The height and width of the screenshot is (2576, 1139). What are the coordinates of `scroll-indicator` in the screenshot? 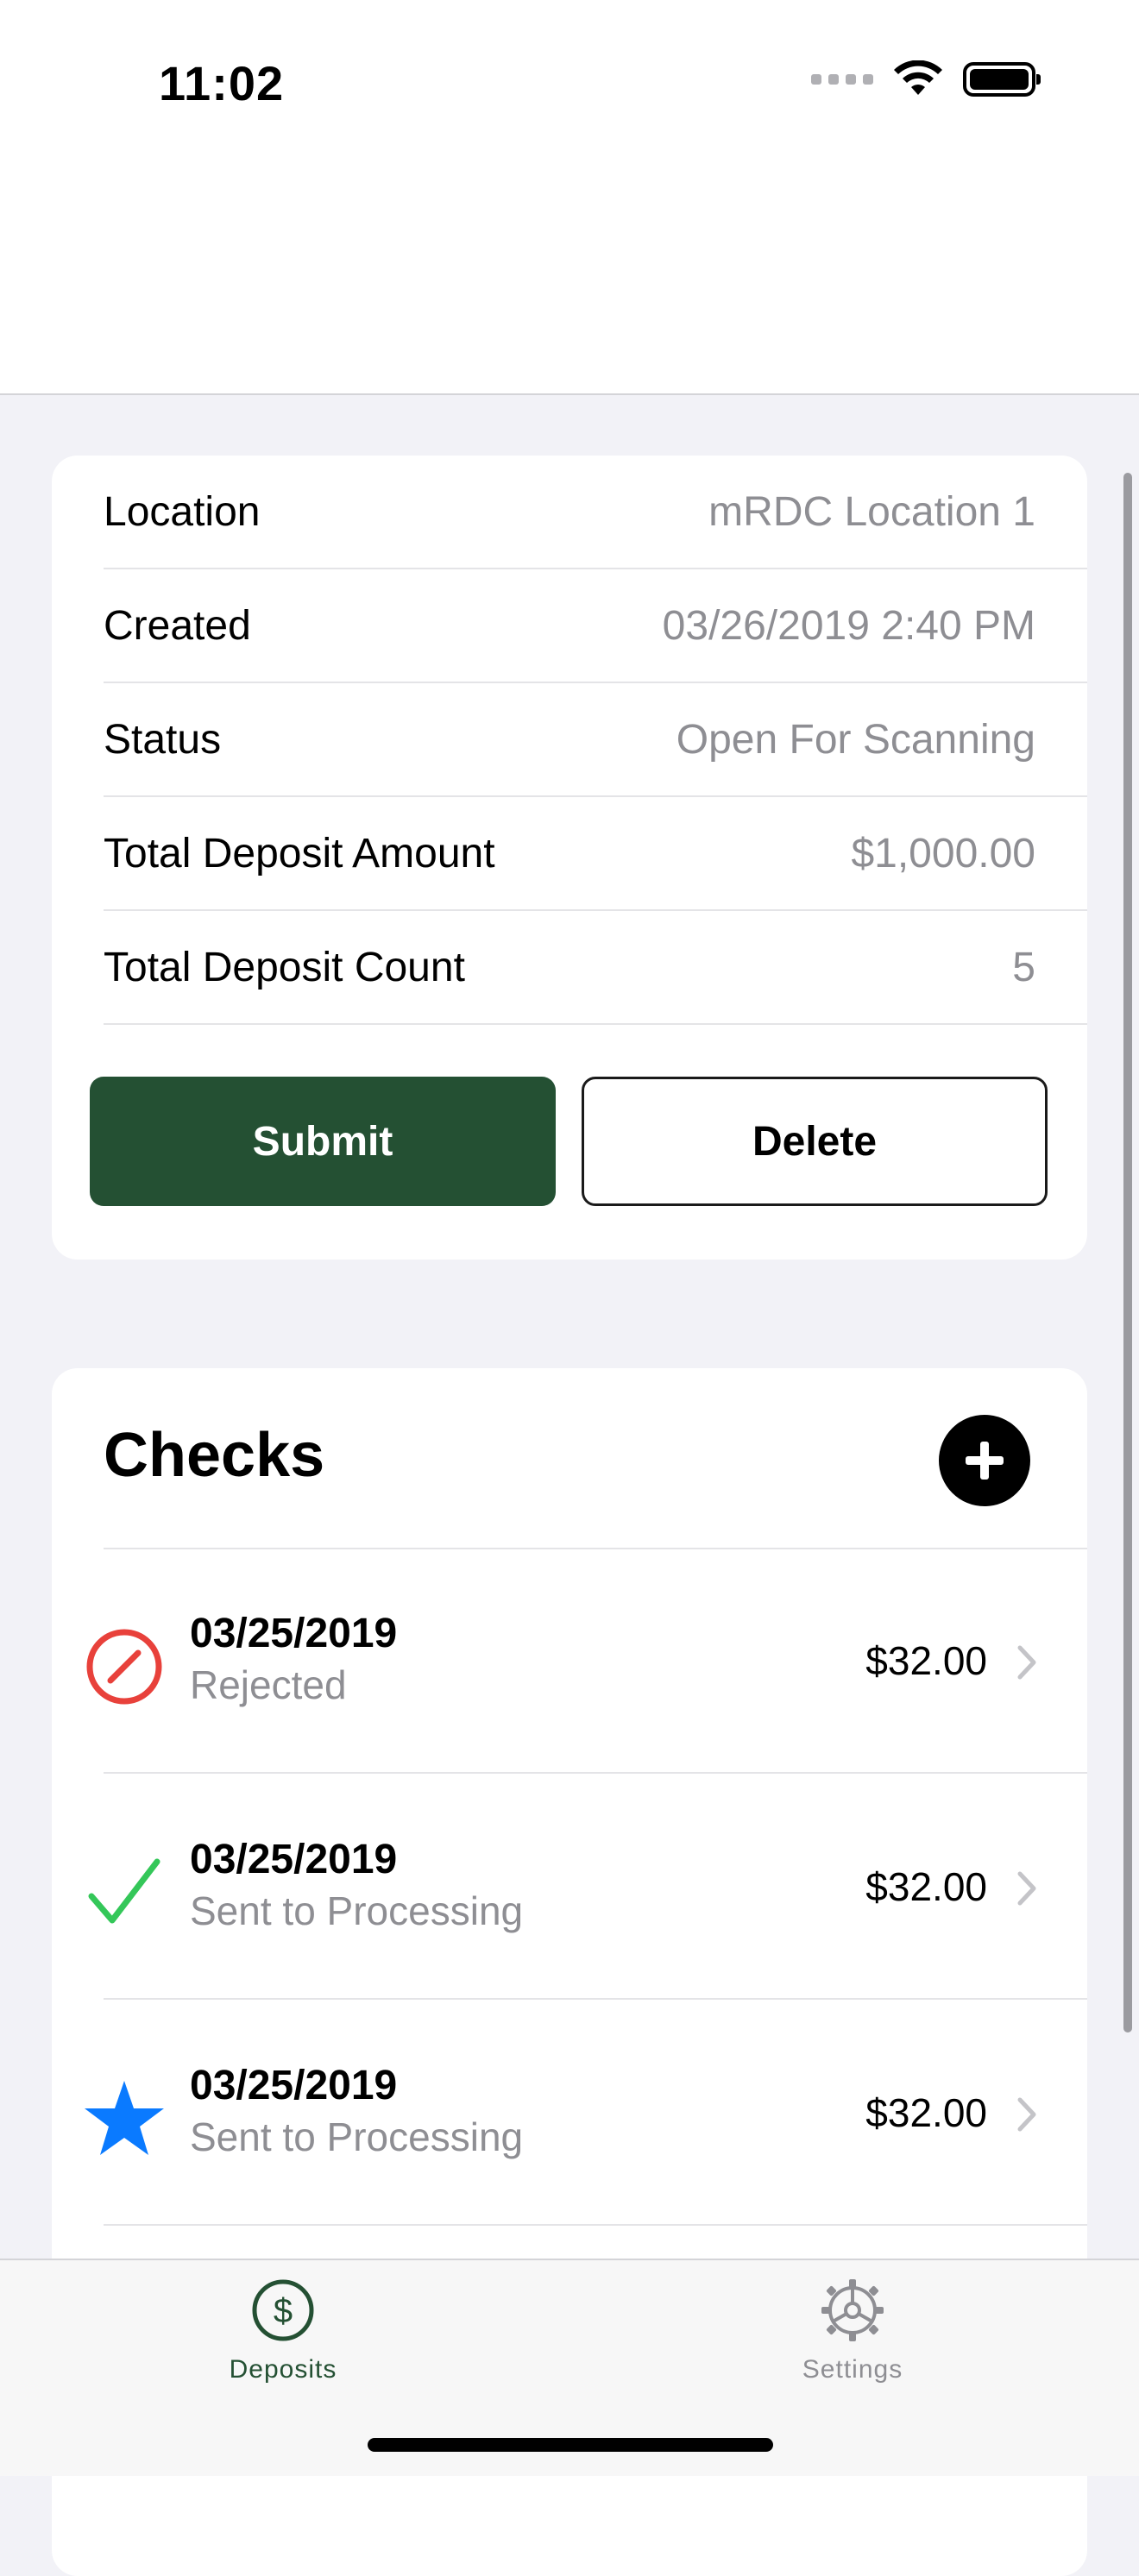 It's located at (1127, 1253).